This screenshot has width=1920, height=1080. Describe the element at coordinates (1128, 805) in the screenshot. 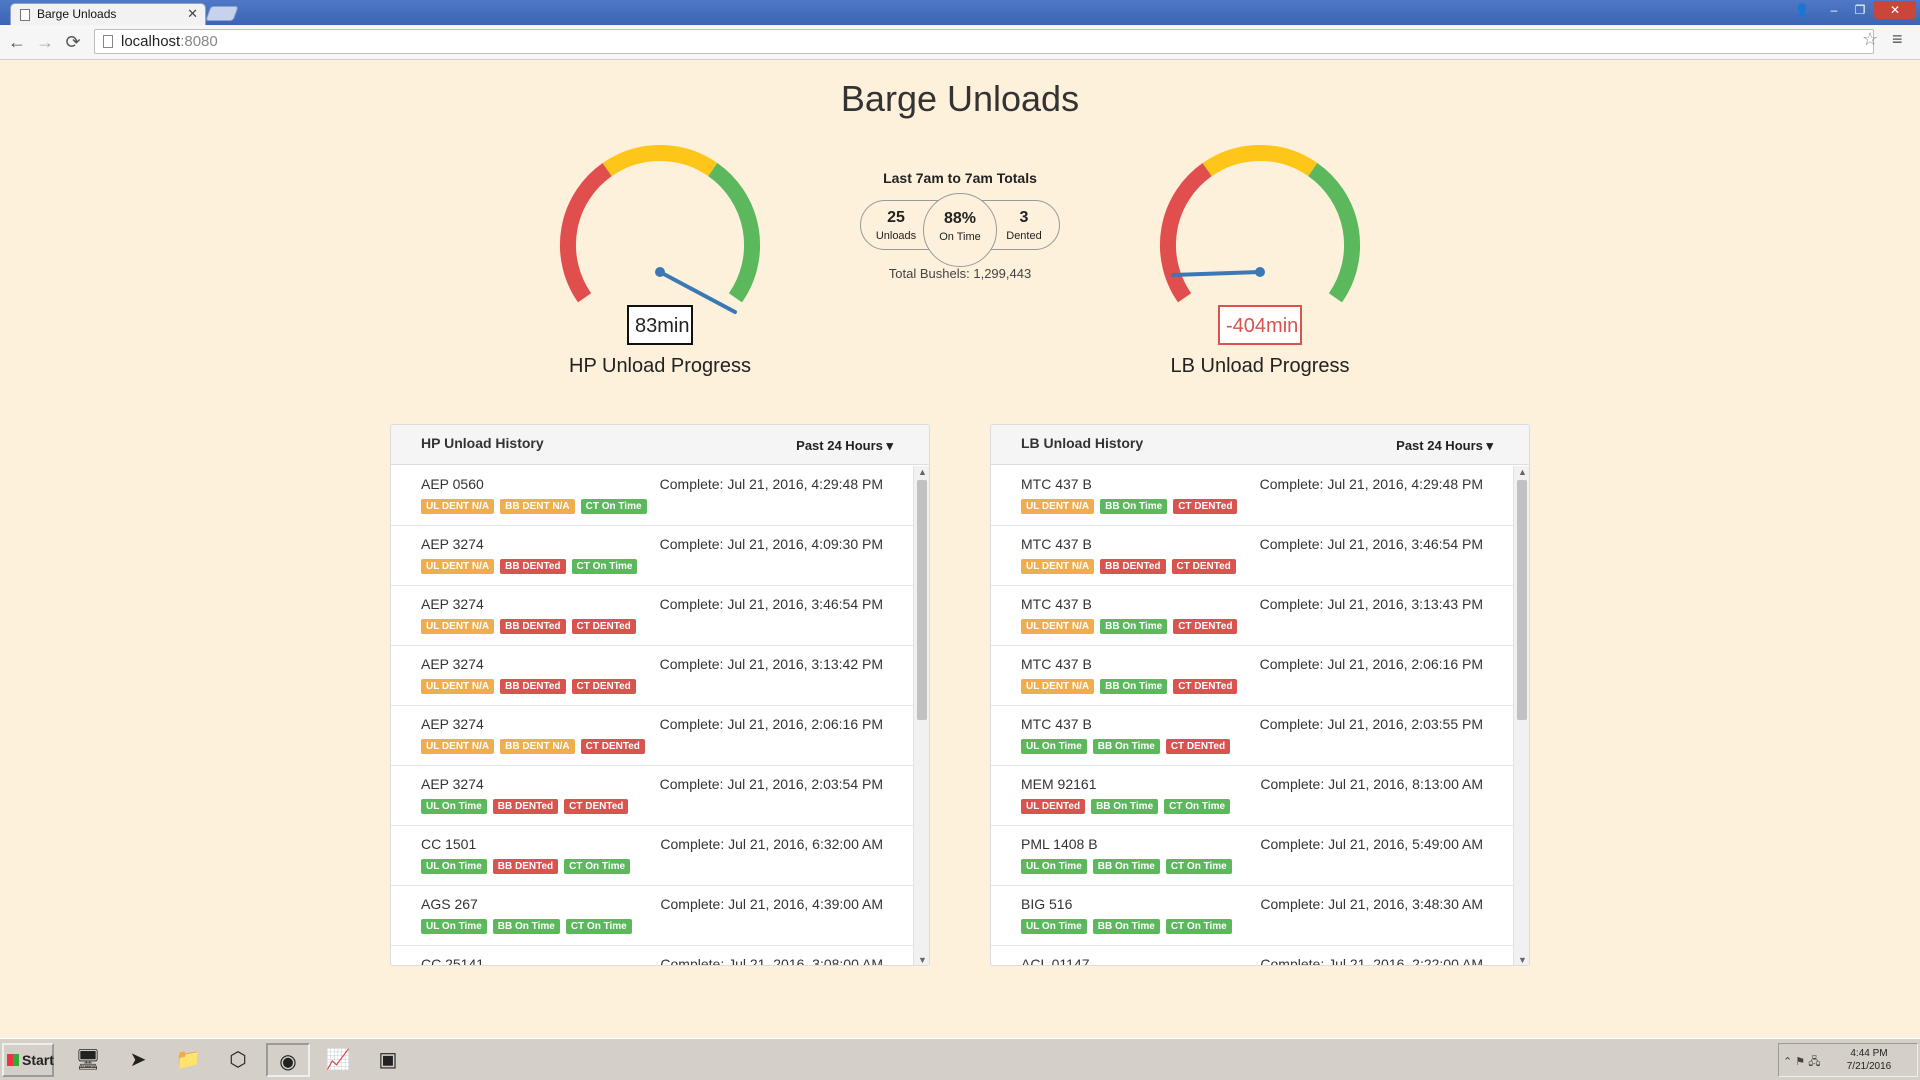

I see `status-badges: UL DENTed BB On Time CT On Time` at that location.